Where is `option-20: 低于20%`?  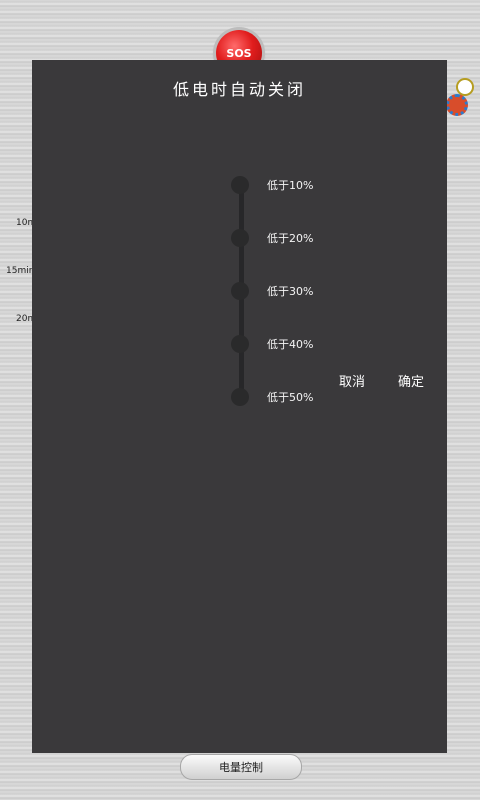
option-20: 低于20% is located at coordinates (296, 243).